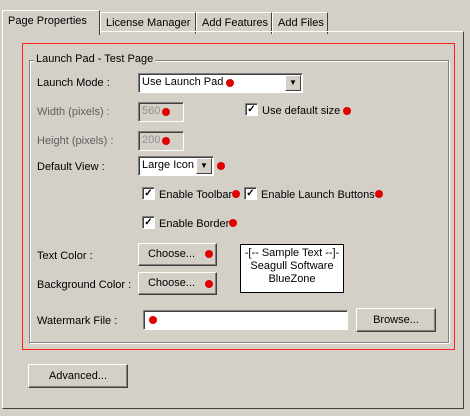 The height and width of the screenshot is (416, 470). What do you see at coordinates (292, 279) in the screenshot?
I see `sample-text-line3: BlueZone` at bounding box center [292, 279].